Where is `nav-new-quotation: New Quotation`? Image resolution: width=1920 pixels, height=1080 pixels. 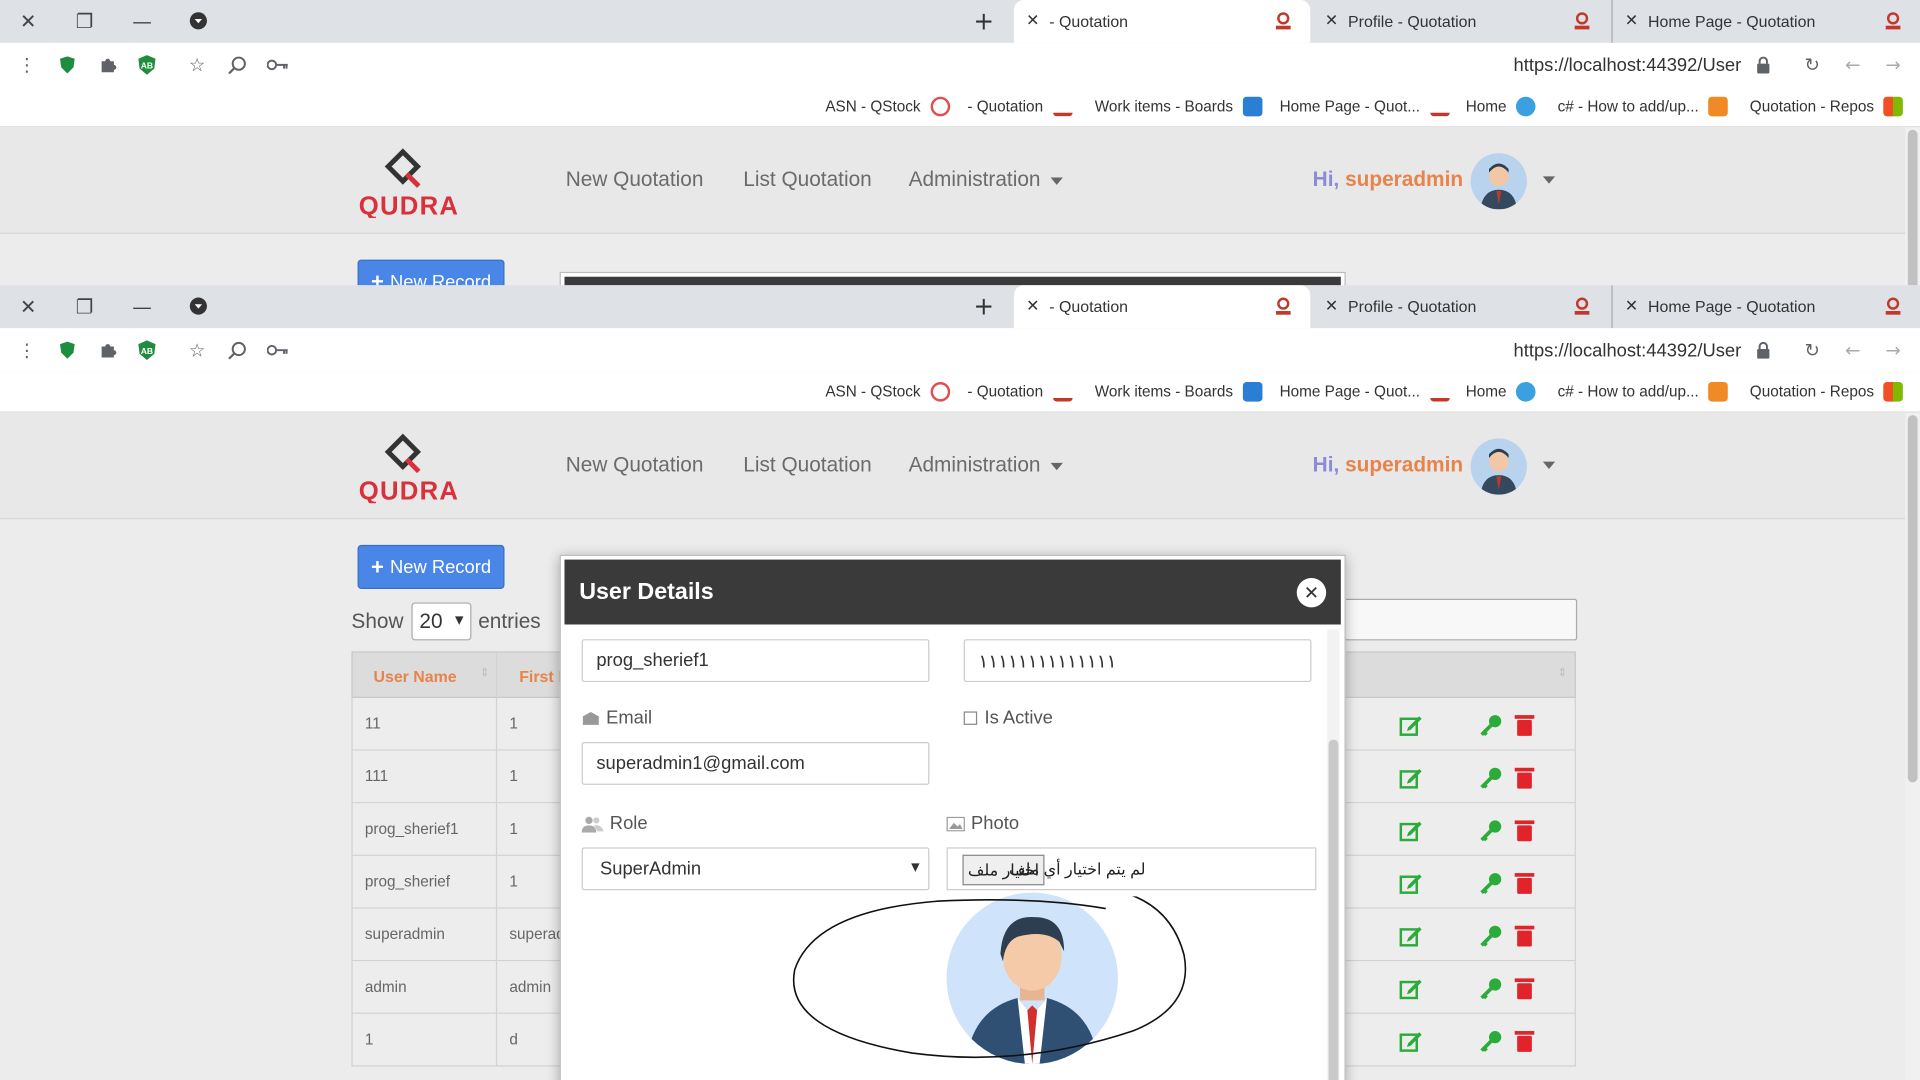 nav-new-quotation: New Quotation is located at coordinates (635, 180).